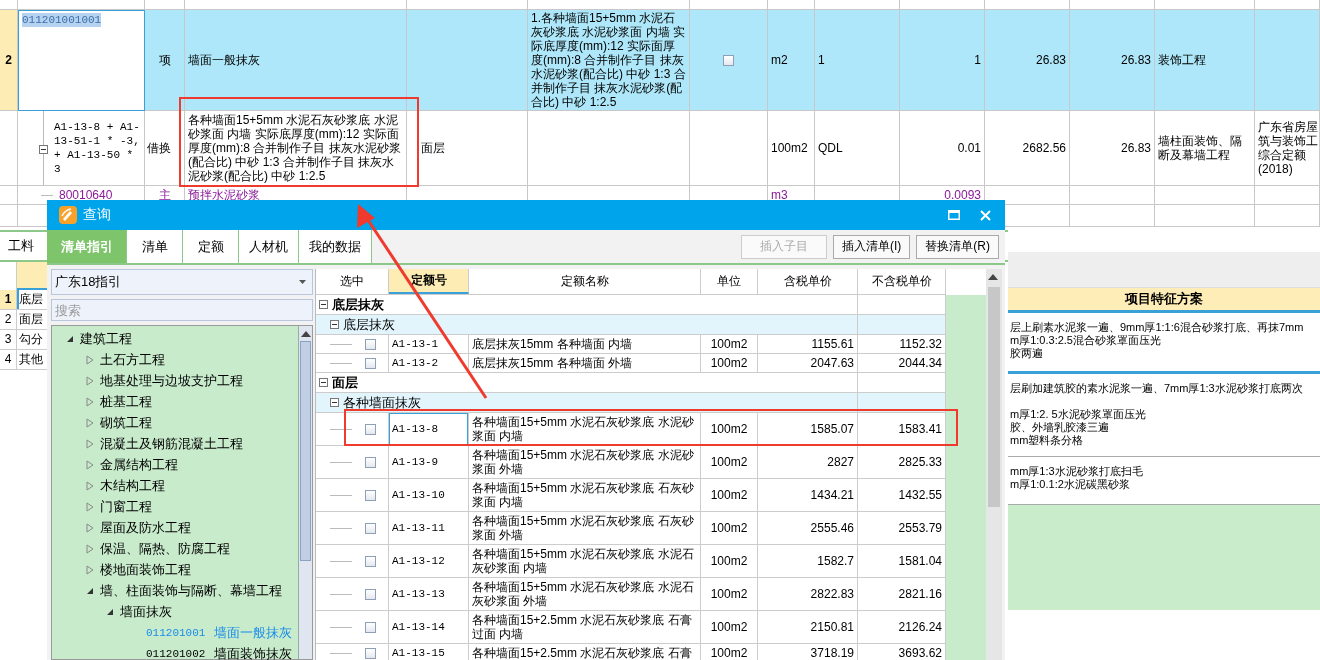 The image size is (1320, 660). Describe the element at coordinates (30, 299) in the screenshot. I see `layer-name: 底层` at that location.